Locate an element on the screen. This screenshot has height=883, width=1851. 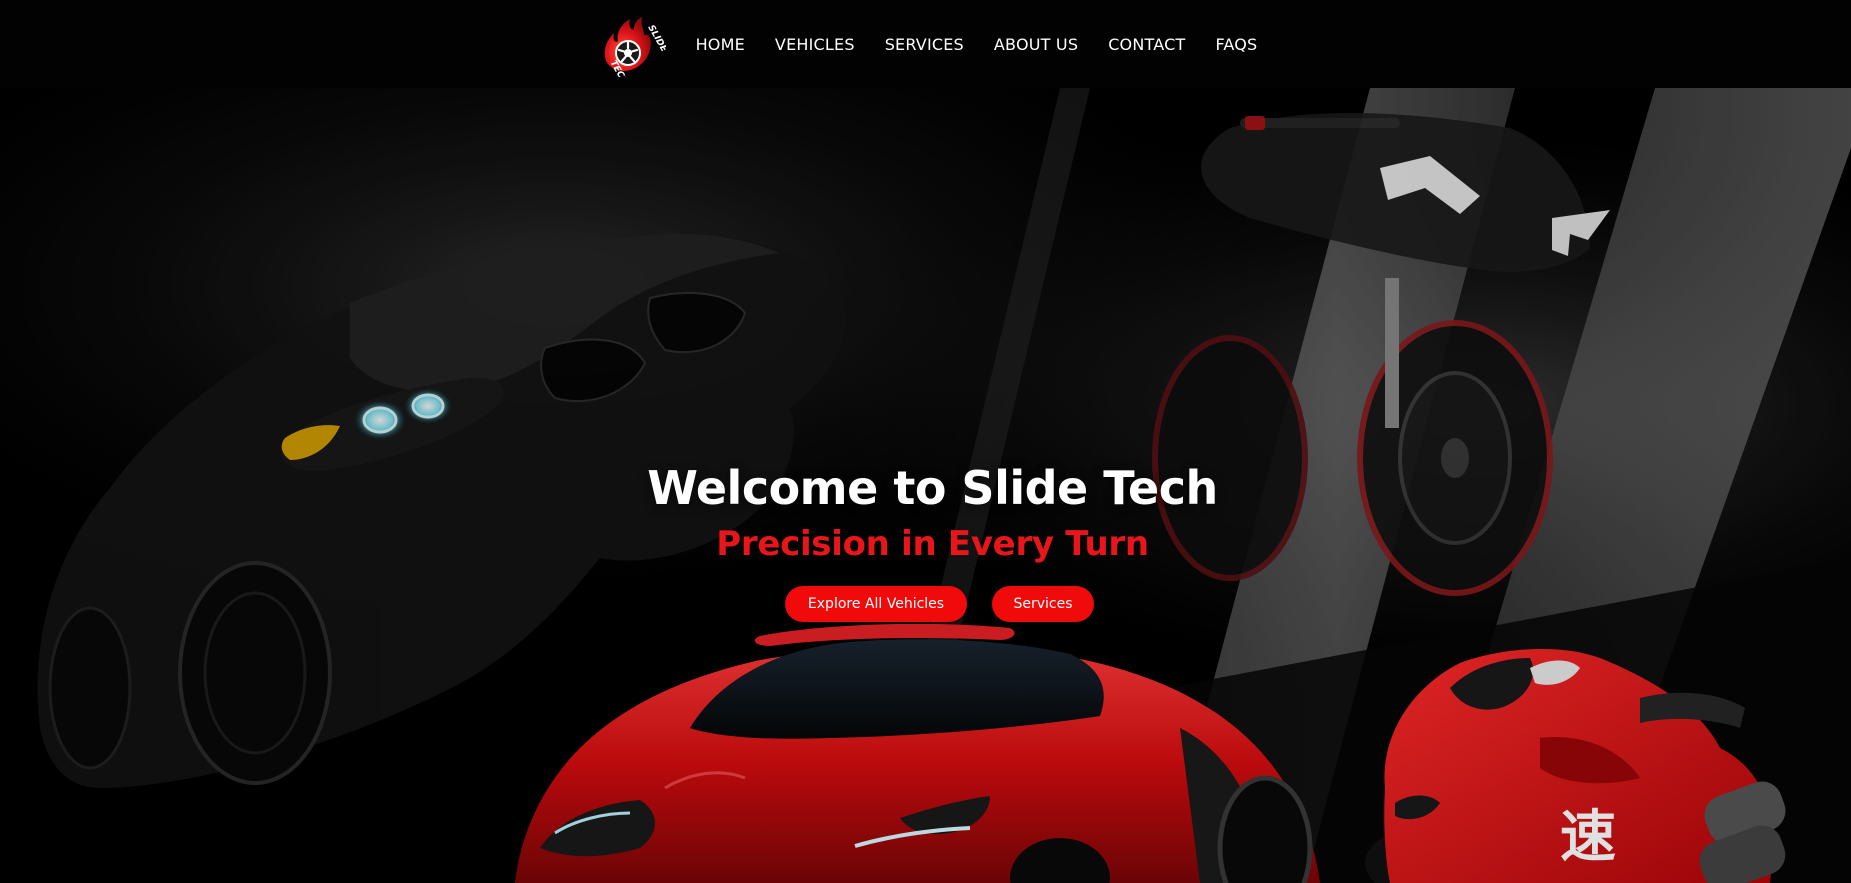
hero-subtitle: Precision in Every Turn is located at coordinates (932, 544).